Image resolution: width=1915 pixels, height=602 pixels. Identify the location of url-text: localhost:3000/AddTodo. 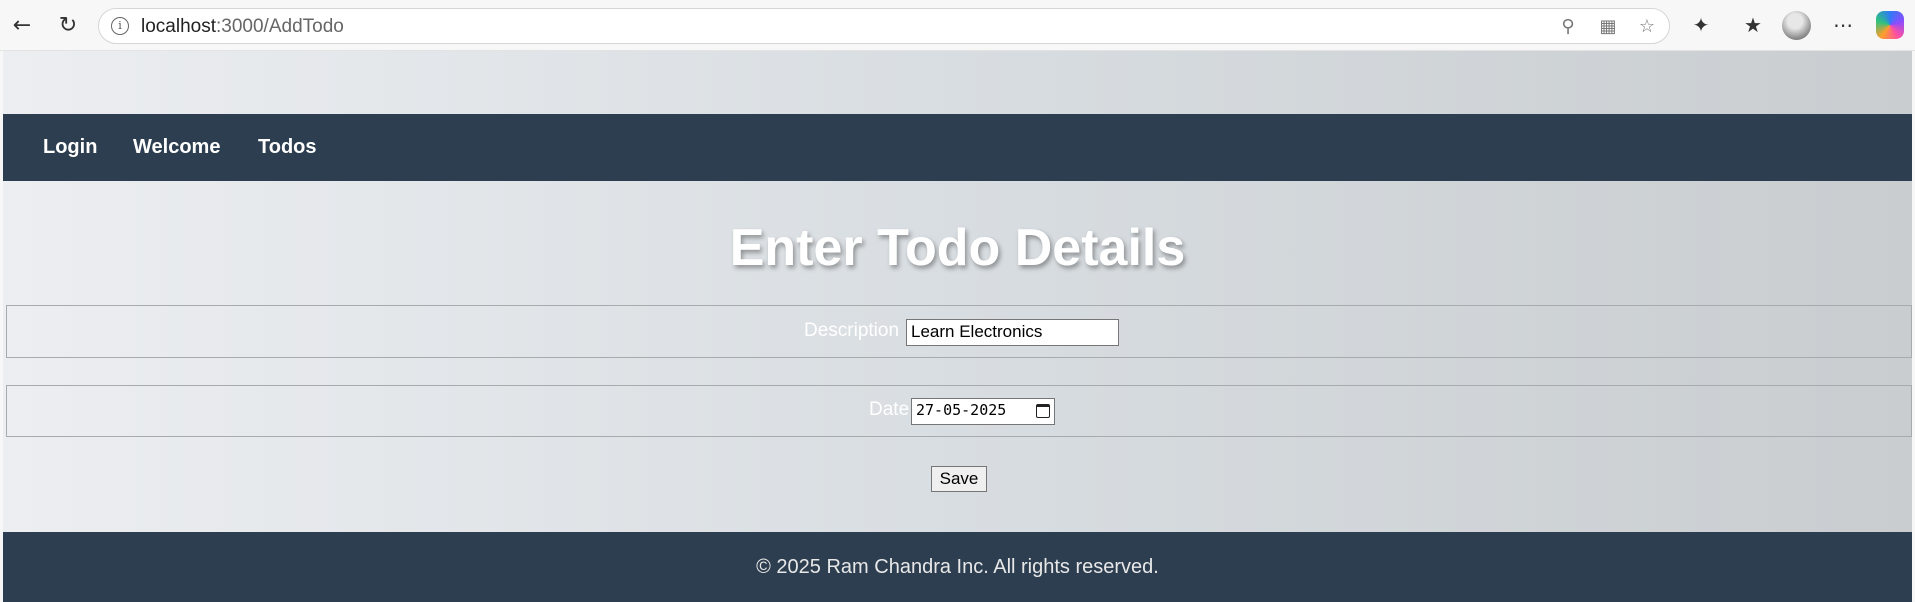
(242, 27).